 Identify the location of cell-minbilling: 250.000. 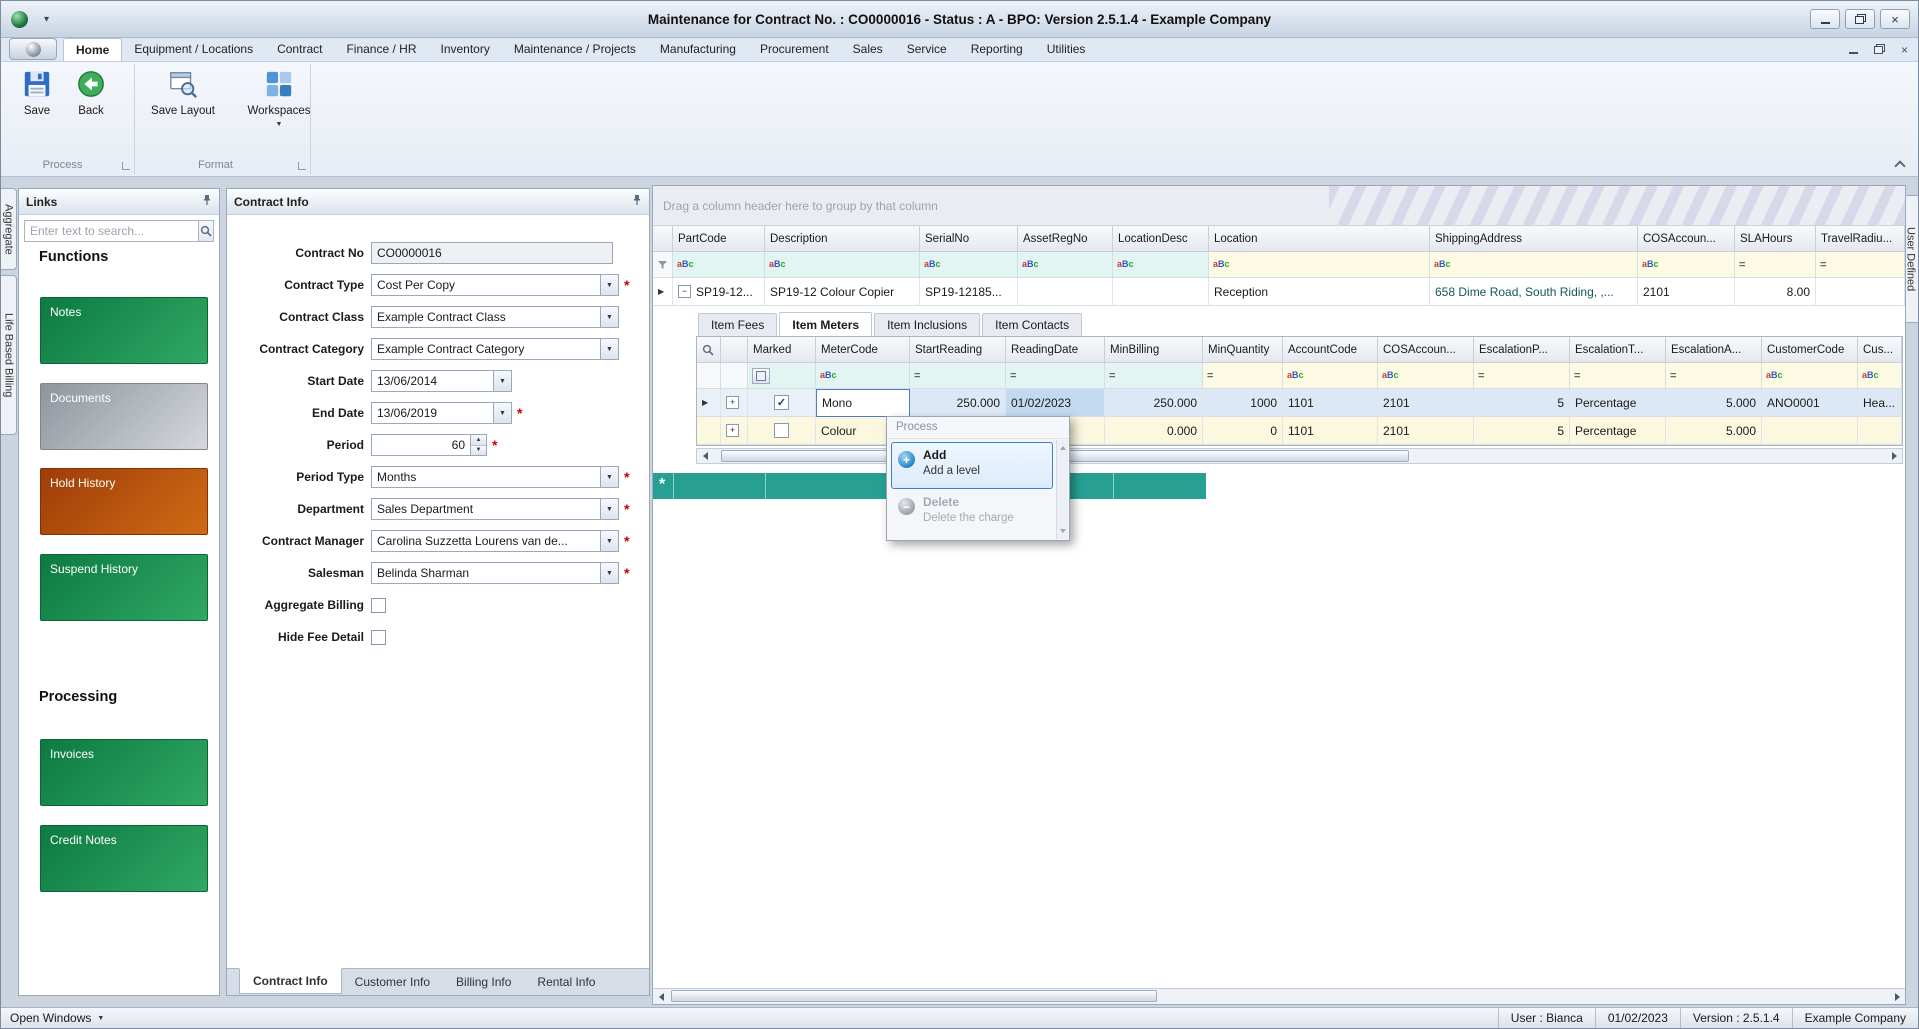
(1154, 403).